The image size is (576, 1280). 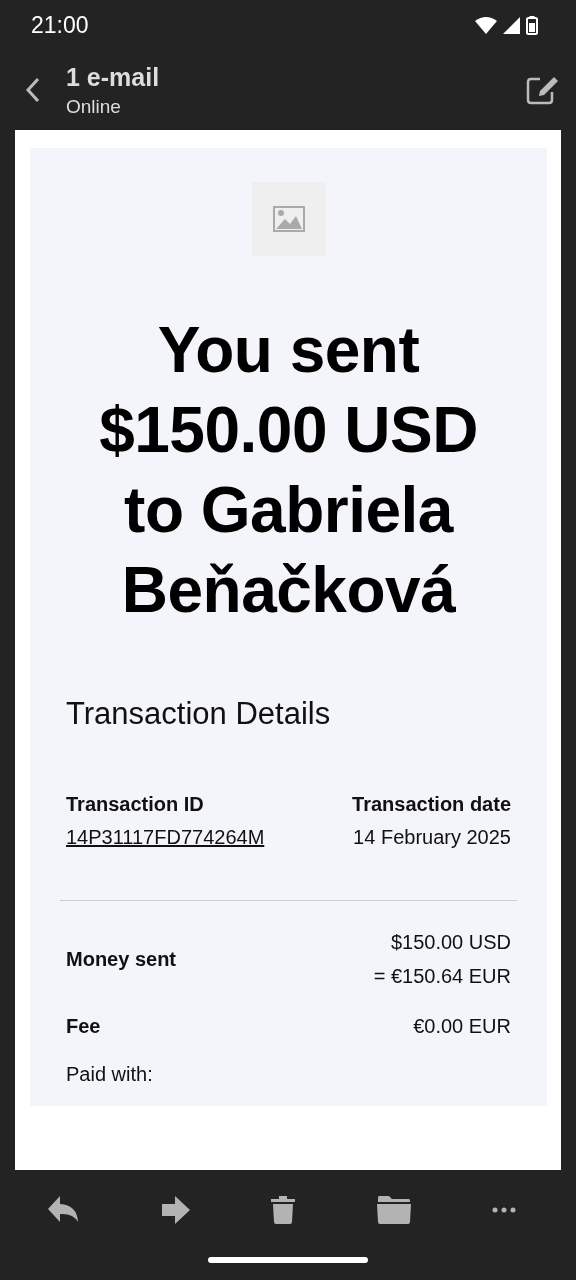 What do you see at coordinates (450, 942) in the screenshot?
I see `detail-value: $150.00 USD` at bounding box center [450, 942].